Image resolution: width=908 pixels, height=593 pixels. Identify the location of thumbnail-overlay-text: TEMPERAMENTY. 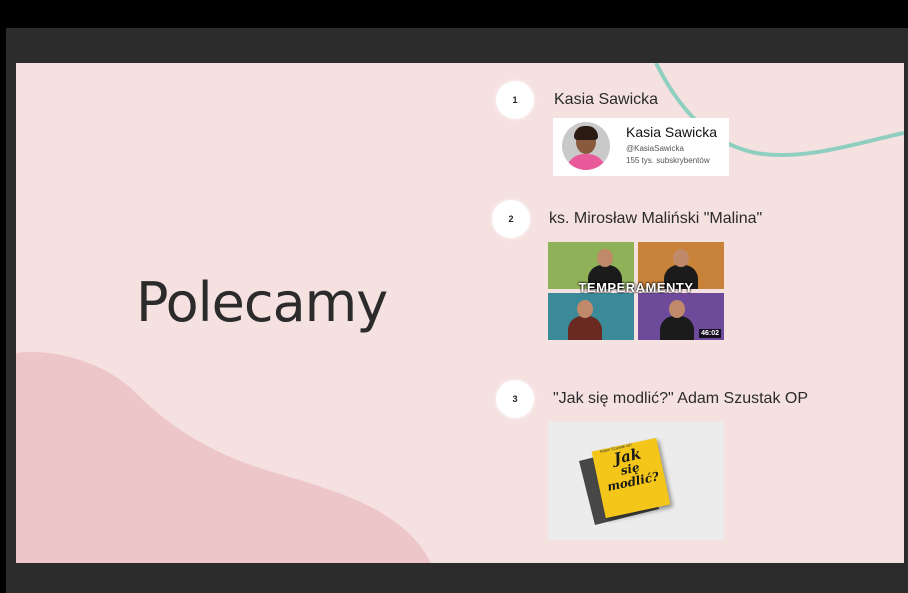
(636, 287).